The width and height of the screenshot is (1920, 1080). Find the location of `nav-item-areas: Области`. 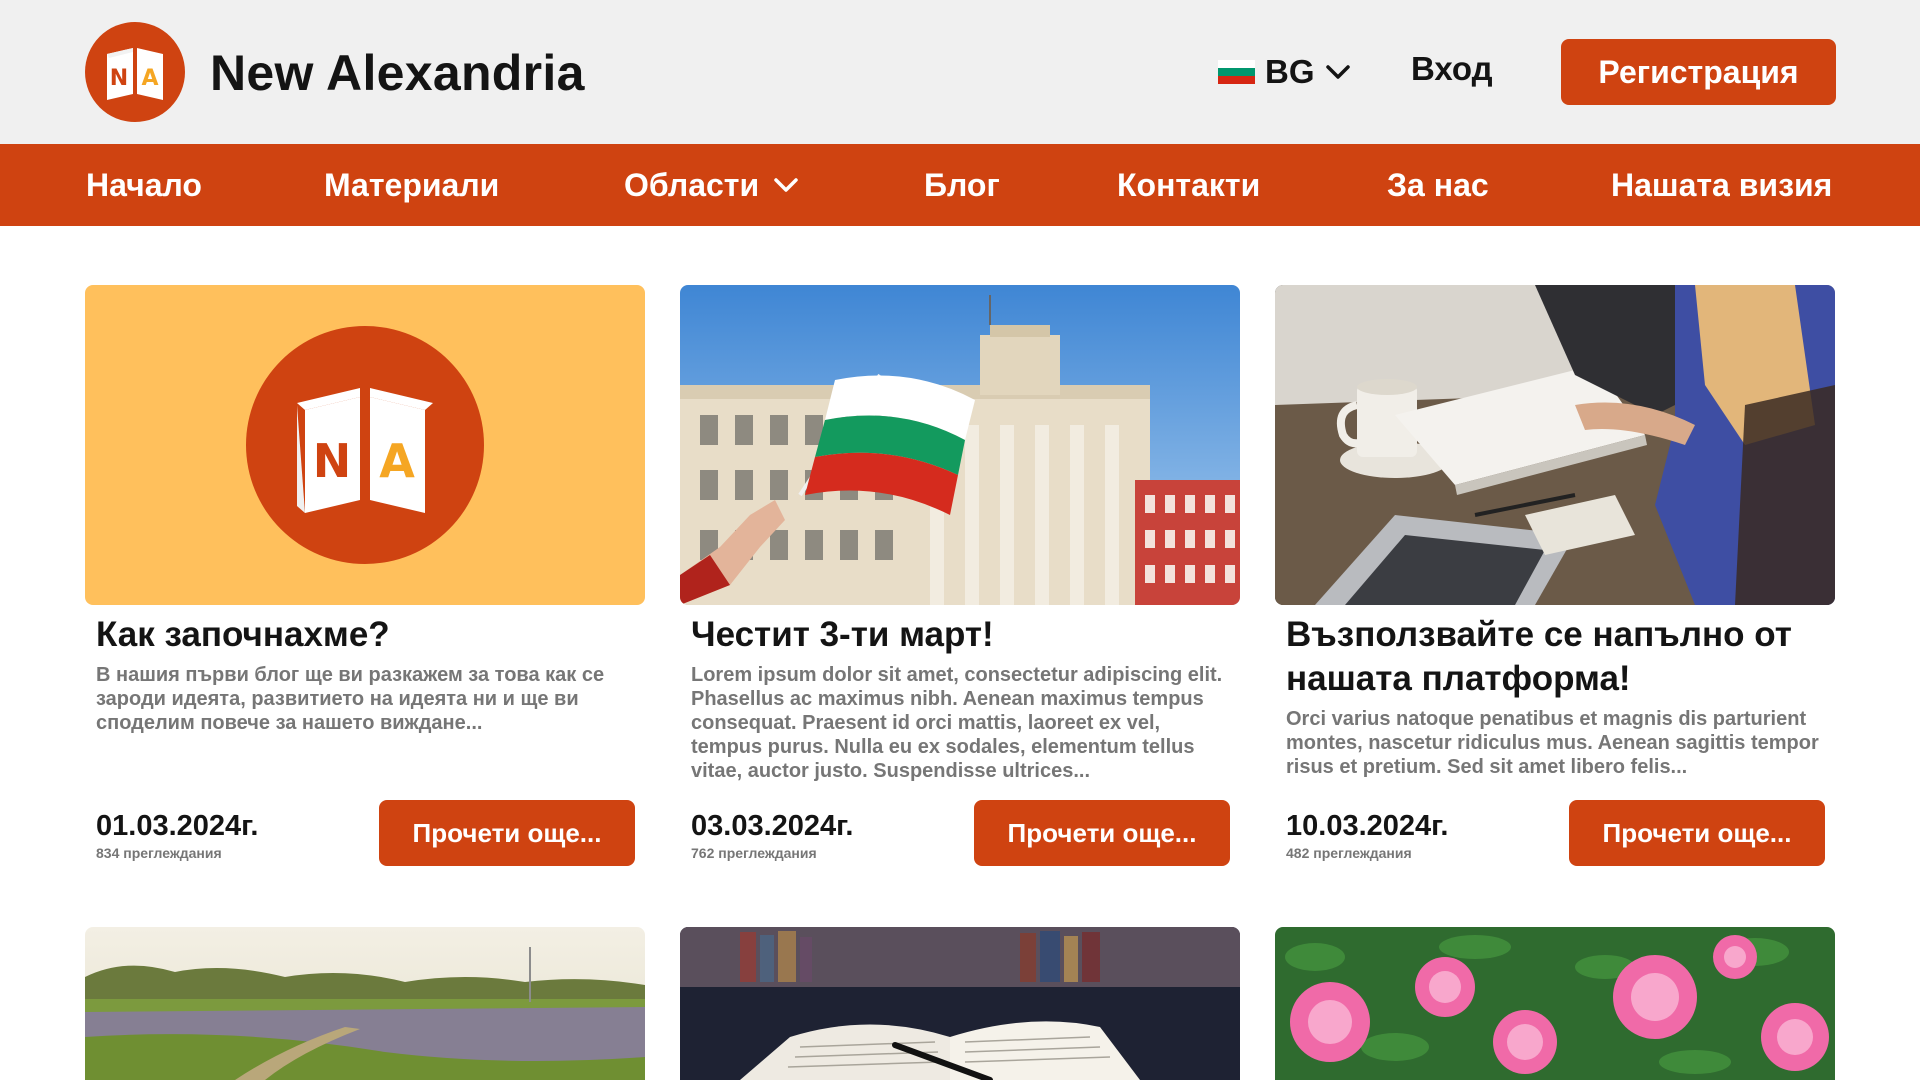

nav-item-areas: Области is located at coordinates (711, 185).